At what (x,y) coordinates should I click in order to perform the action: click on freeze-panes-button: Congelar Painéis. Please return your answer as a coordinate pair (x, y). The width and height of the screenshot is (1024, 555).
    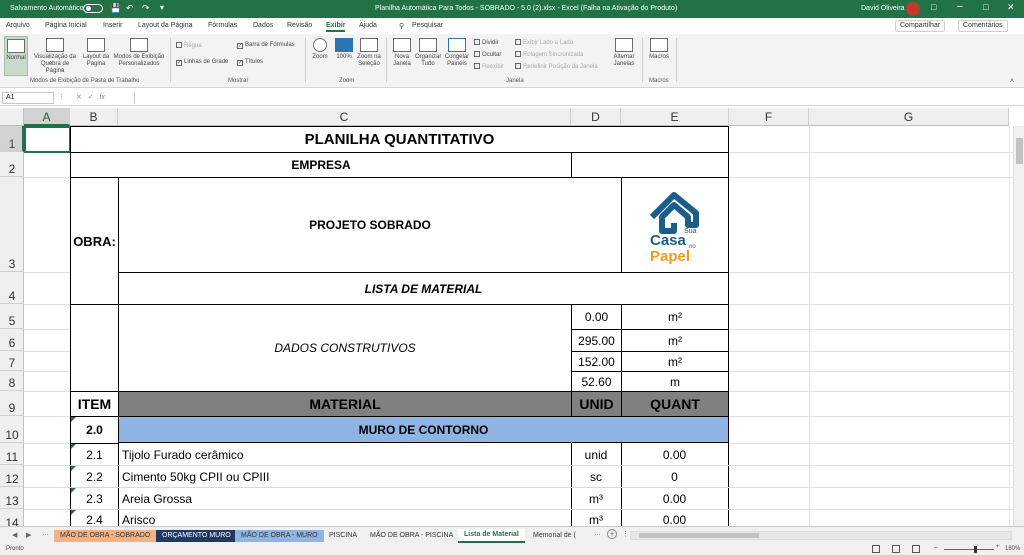
    Looking at the image, I should click on (457, 53).